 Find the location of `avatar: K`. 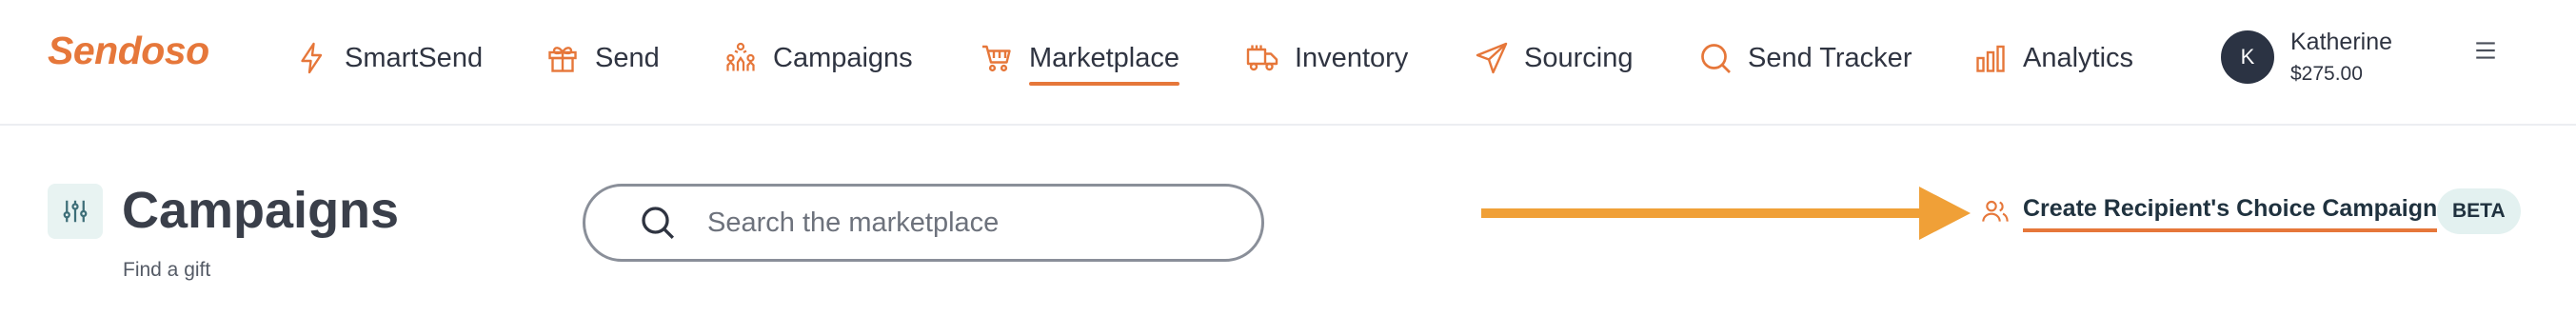

avatar: K is located at coordinates (2247, 57).